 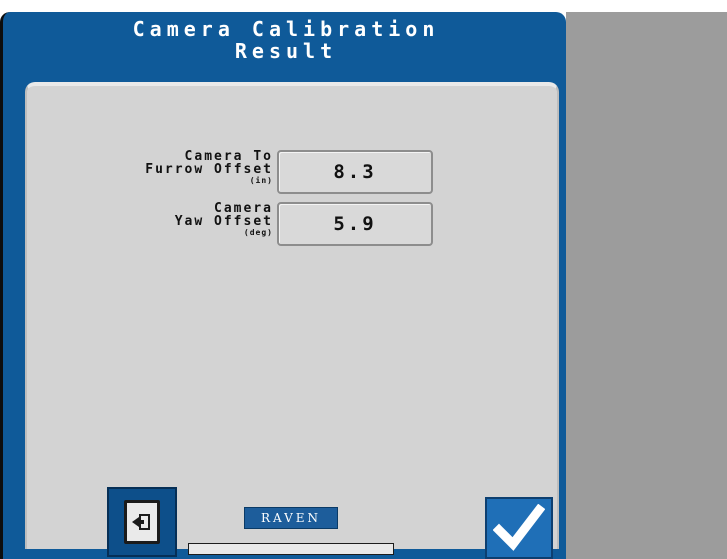 I want to click on furrow-offset-unit: (in), so click(x=261, y=180).